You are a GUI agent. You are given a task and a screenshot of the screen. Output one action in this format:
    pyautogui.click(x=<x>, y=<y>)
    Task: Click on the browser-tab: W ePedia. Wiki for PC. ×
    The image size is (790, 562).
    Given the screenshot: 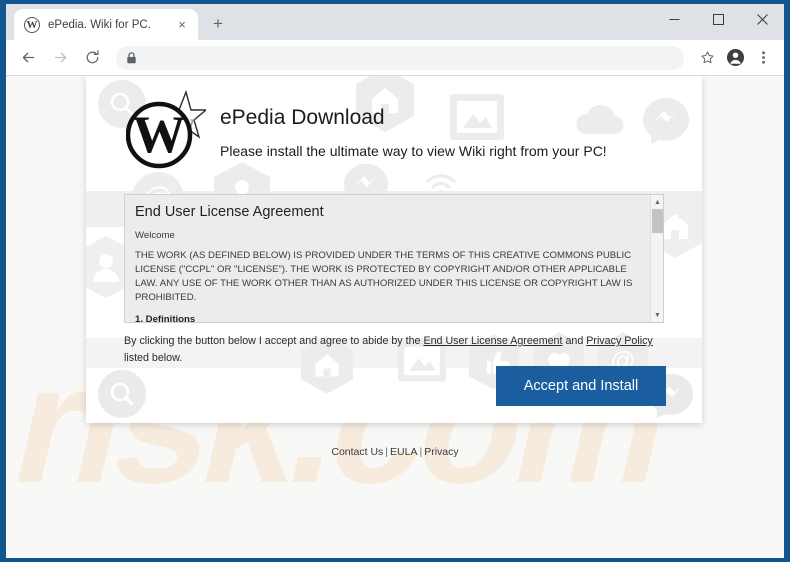 What is the action you would take?
    pyautogui.click(x=106, y=24)
    